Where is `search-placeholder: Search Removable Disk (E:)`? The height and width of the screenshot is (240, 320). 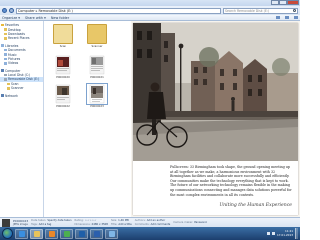
search-placeholder: Search Removable Disk (E:) is located at coordinates (247, 10).